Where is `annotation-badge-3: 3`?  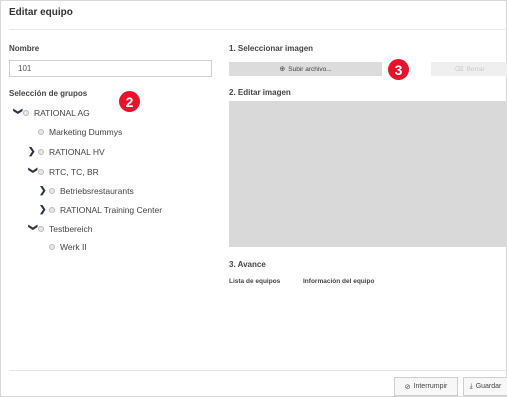
annotation-badge-3: 3 is located at coordinates (398, 69).